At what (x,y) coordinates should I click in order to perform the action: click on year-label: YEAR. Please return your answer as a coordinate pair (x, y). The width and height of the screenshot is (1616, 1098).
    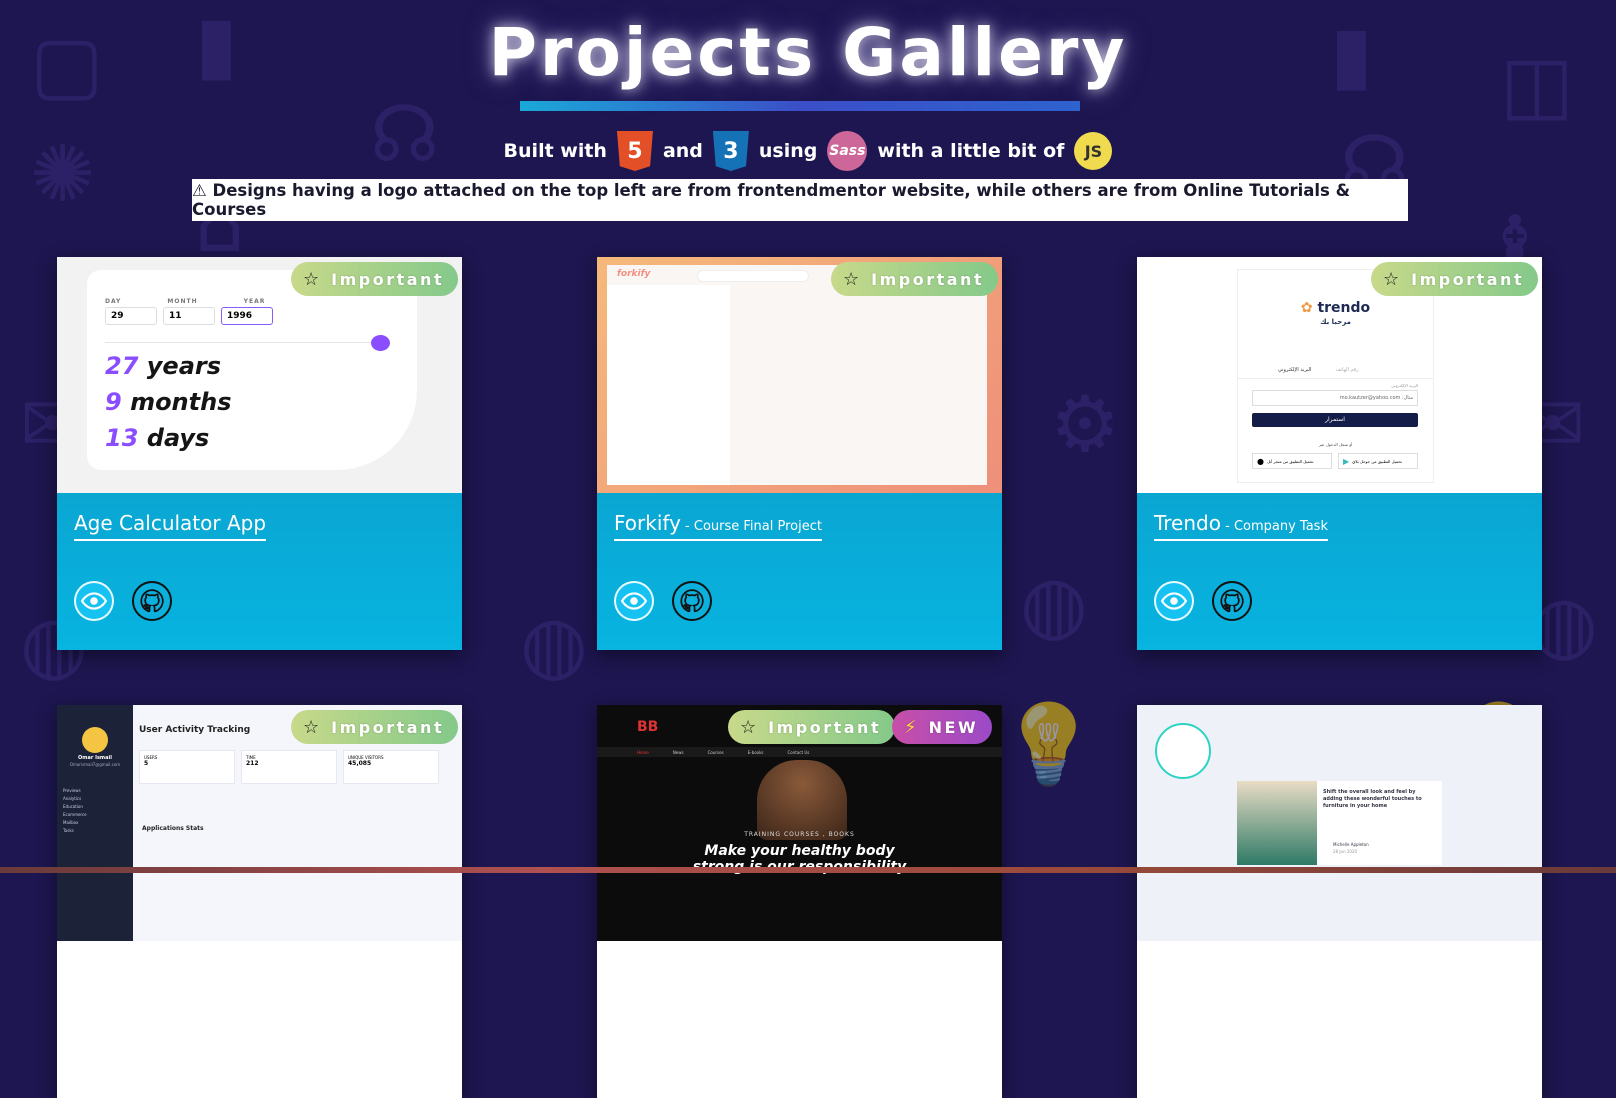
    Looking at the image, I should click on (254, 301).